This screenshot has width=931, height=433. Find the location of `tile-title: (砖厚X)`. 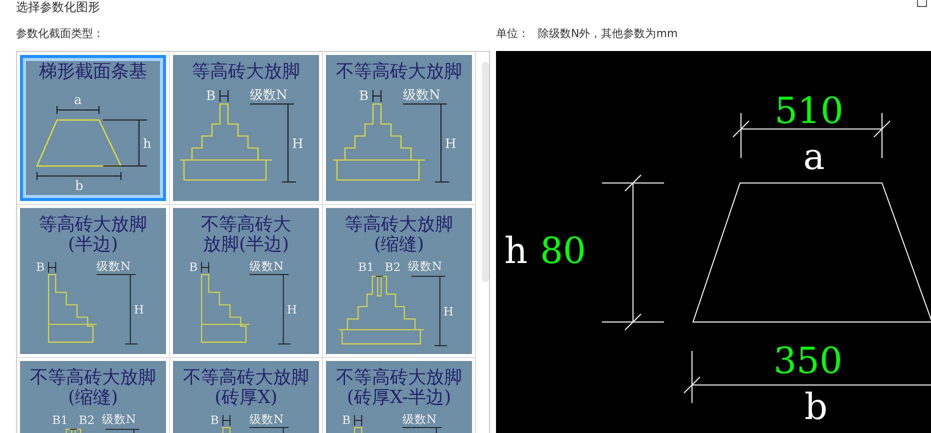

tile-title: (砖厚X) is located at coordinates (246, 398).